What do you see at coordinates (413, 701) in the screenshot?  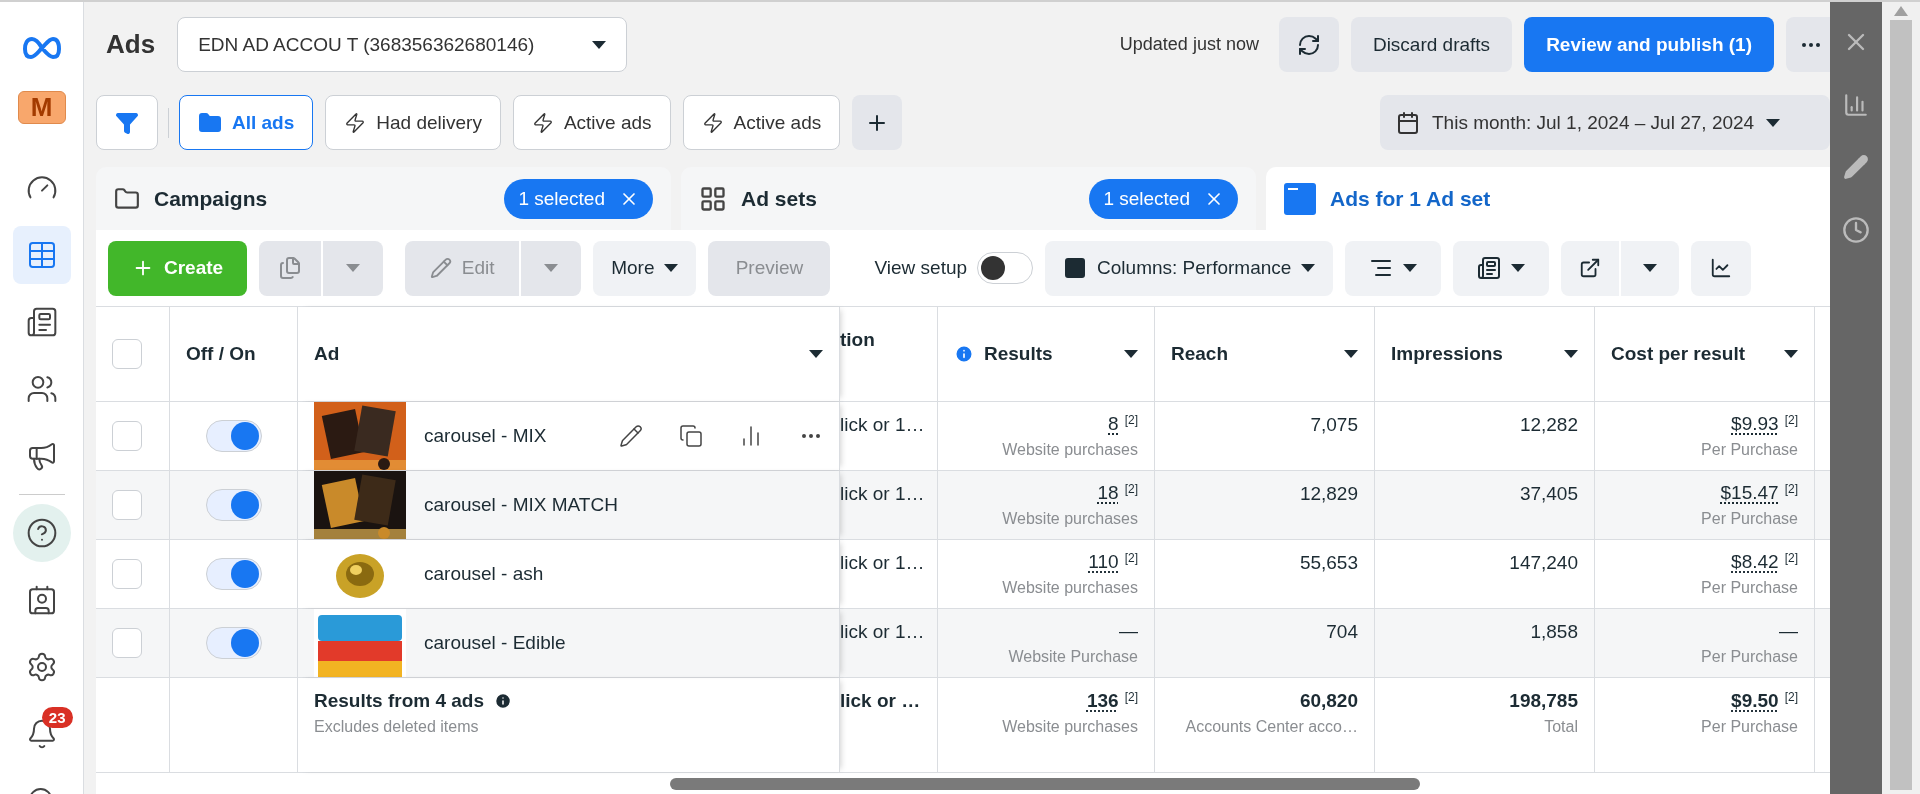 I see `summary-title: Results from 4 ads` at bounding box center [413, 701].